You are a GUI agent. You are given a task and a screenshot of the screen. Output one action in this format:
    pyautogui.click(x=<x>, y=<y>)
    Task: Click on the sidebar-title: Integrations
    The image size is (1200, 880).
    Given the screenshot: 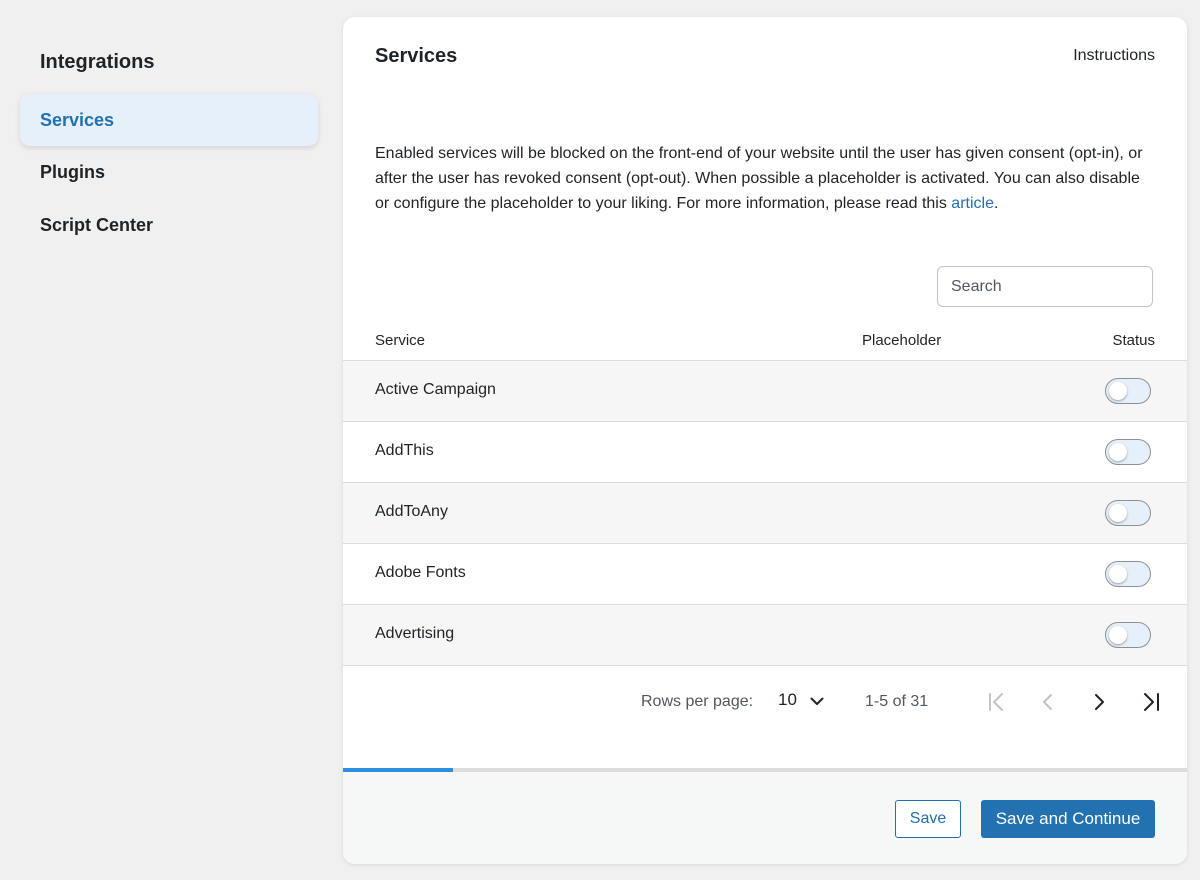 What is the action you would take?
    pyautogui.click(x=97, y=62)
    